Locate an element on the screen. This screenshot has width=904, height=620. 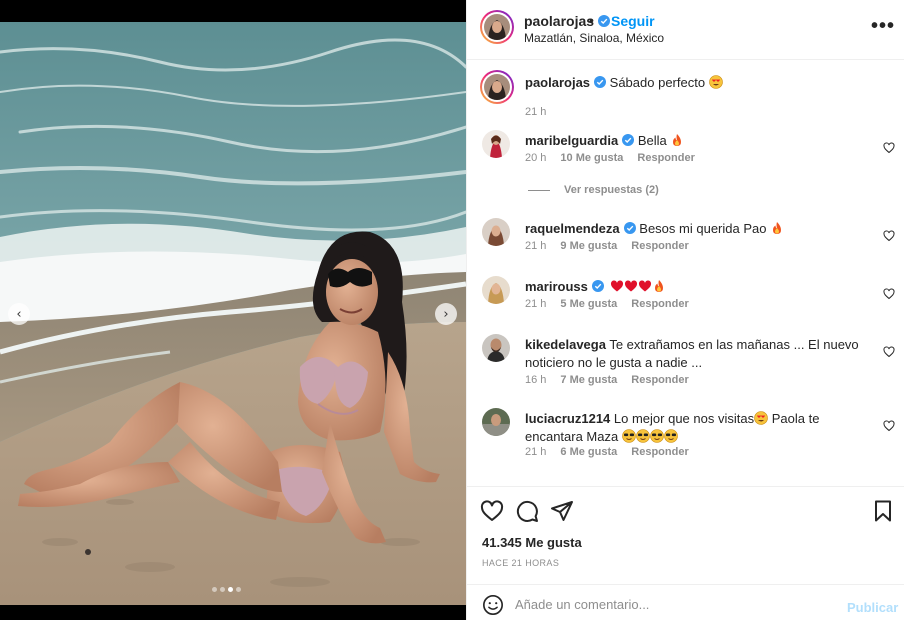
emoji-smiley-icon is located at coordinates (493, 605).